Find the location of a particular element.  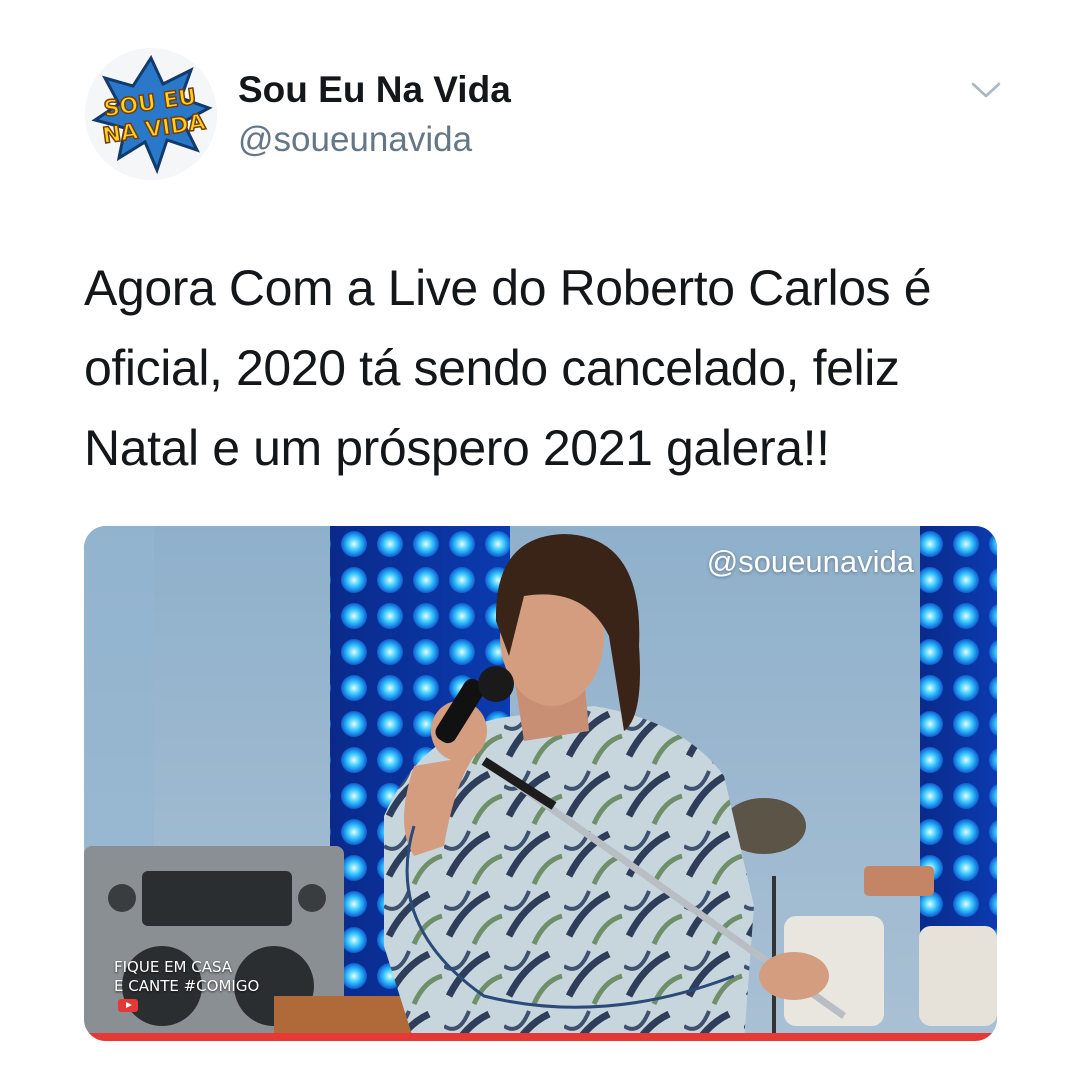

video-progress-bar is located at coordinates (540, 1037).